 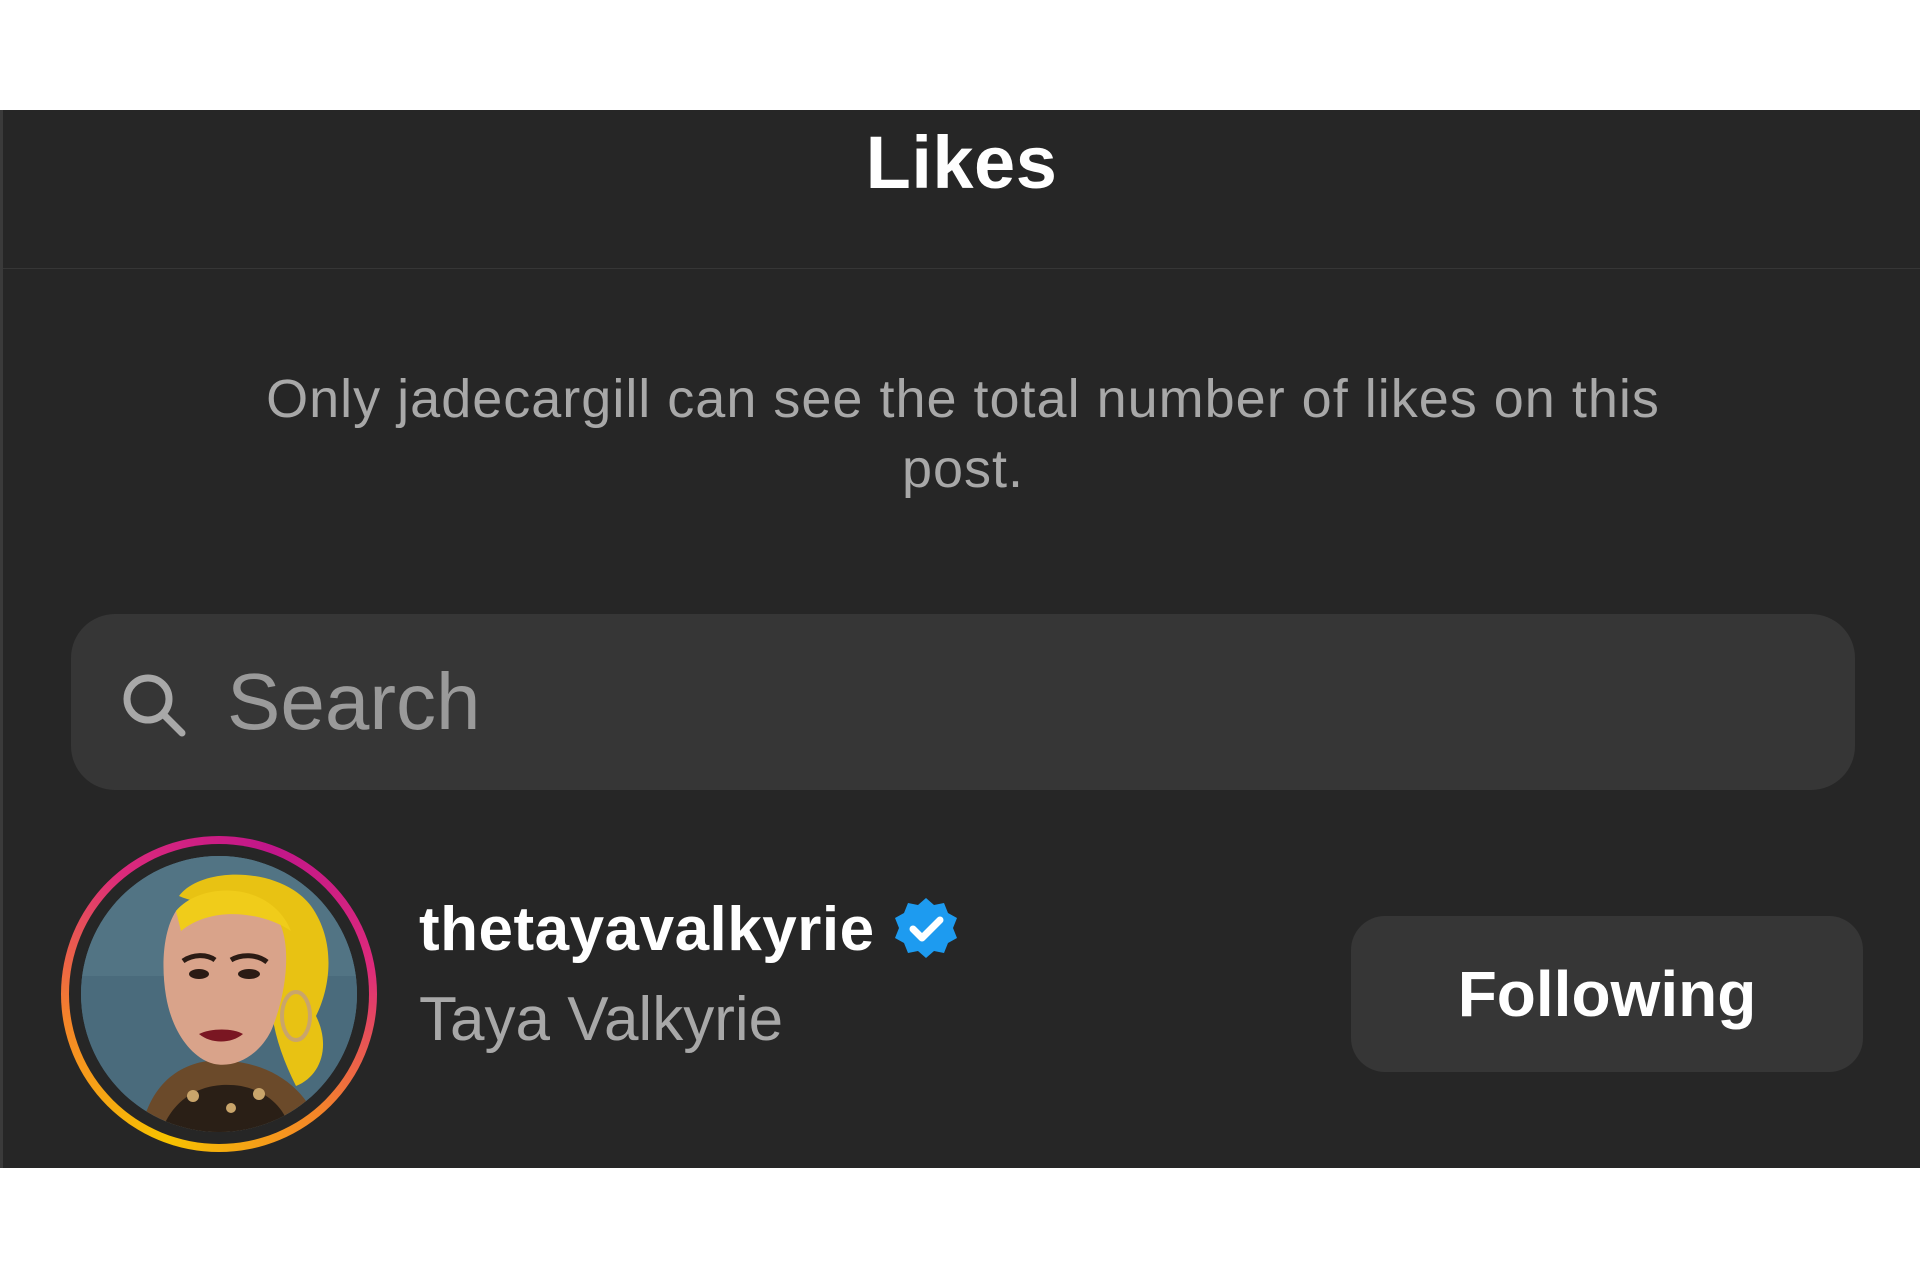 I want to click on full-name: Taya Valkyrie, so click(x=601, y=1019).